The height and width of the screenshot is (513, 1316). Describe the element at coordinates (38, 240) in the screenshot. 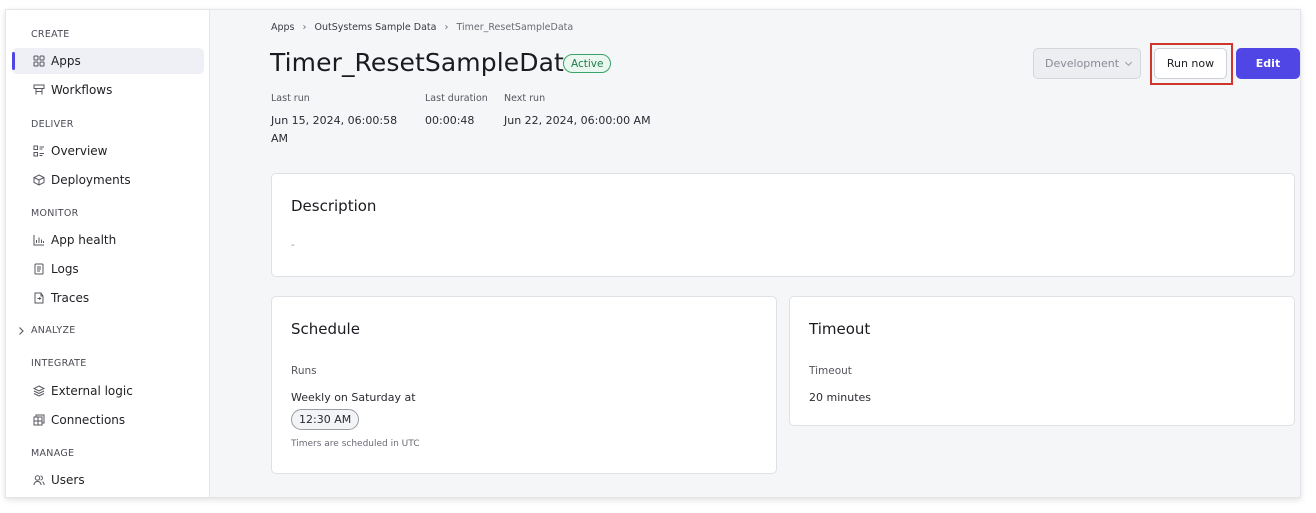

I see `bar-chart-icon` at that location.